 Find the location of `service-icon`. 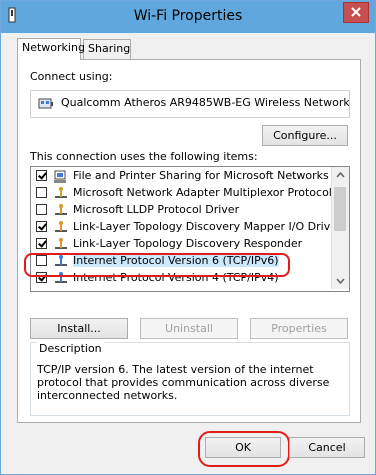

service-icon is located at coordinates (60, 176).